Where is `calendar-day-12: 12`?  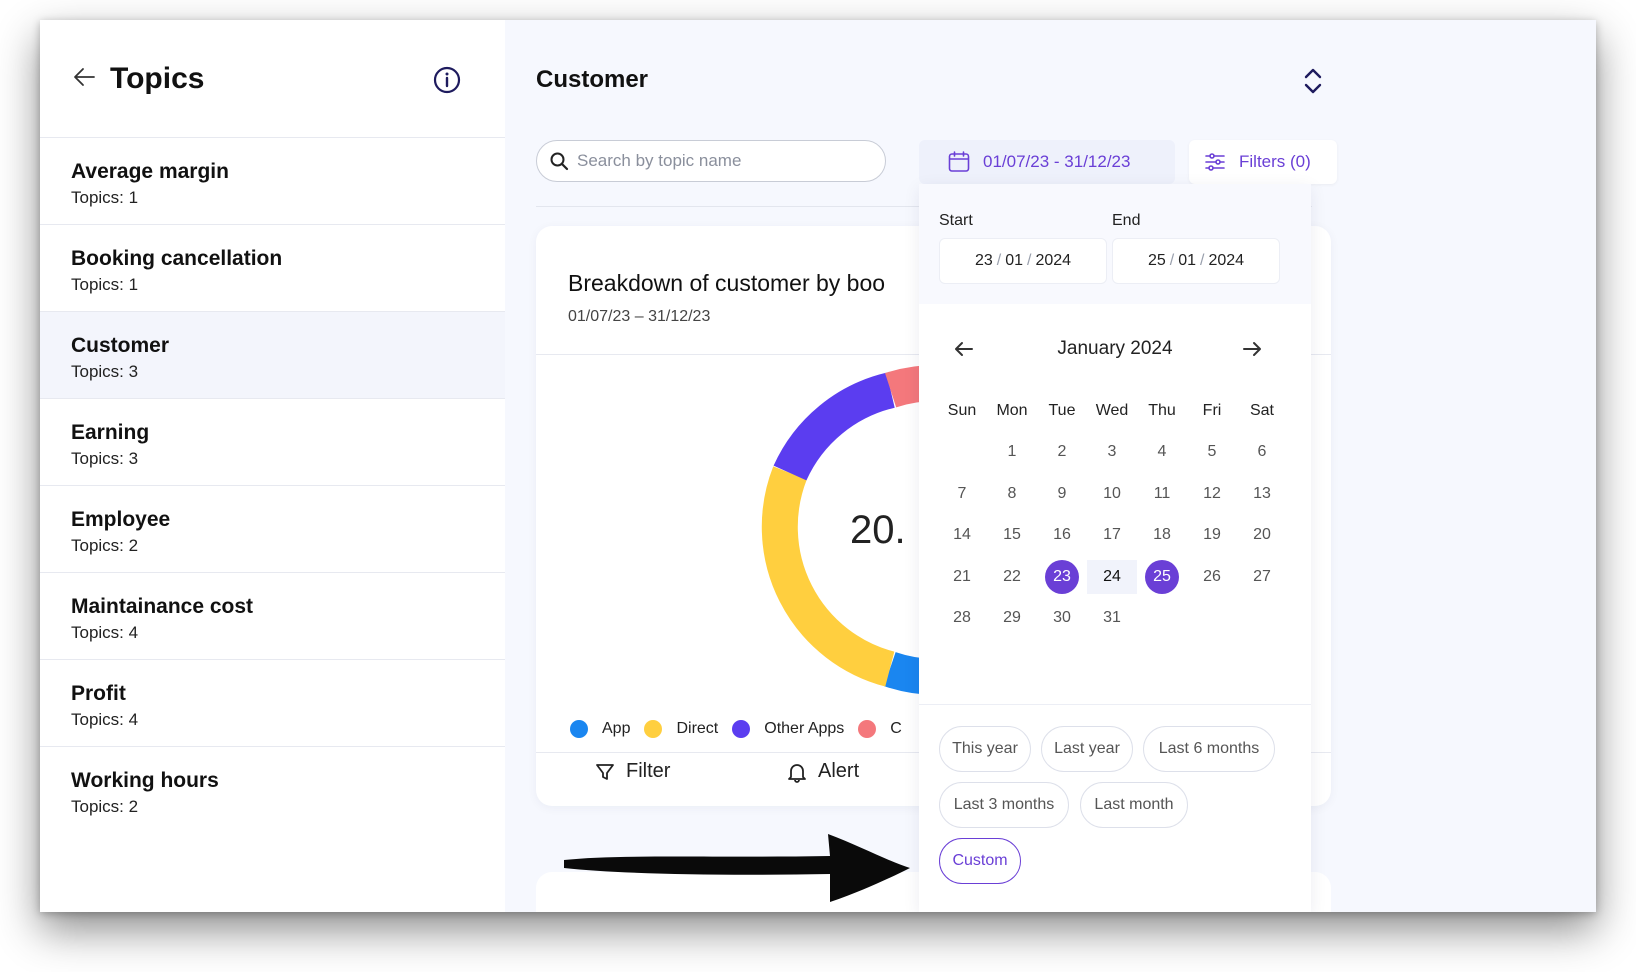 calendar-day-12: 12 is located at coordinates (1212, 494).